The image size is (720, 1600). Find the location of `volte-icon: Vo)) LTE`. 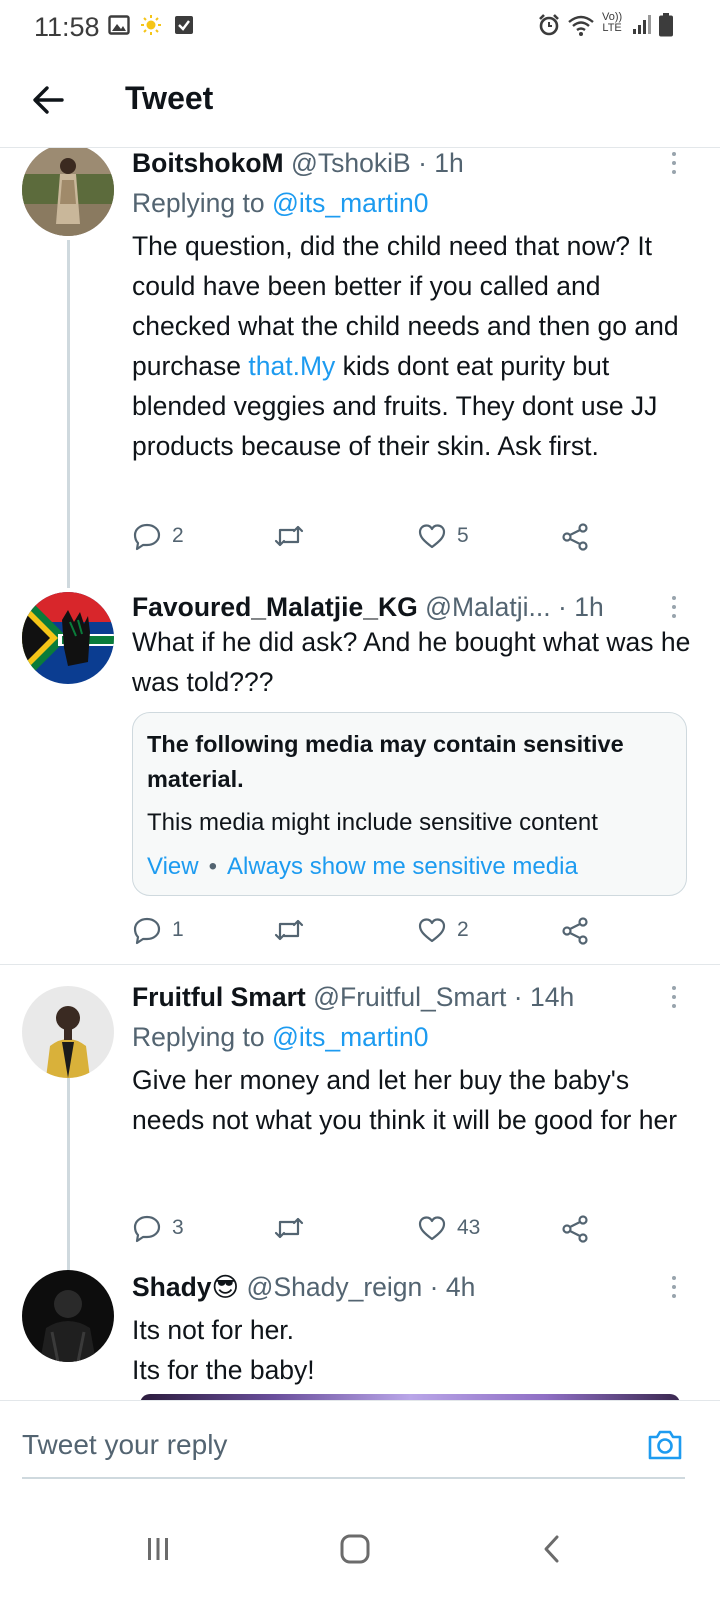

volte-icon: Vo)) LTE is located at coordinates (612, 23).